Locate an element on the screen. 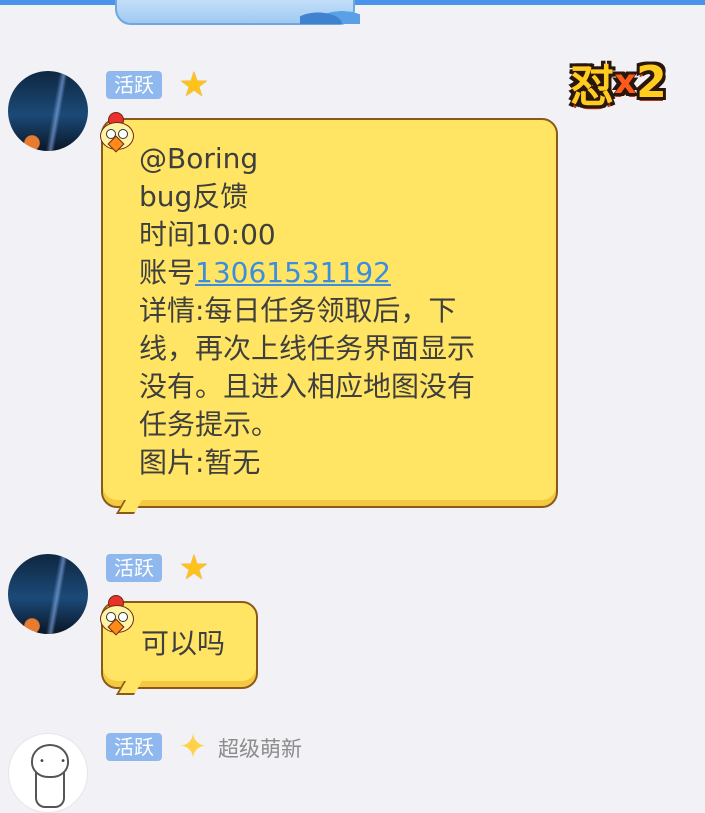  message-line: 任务提示。 is located at coordinates (209, 424).